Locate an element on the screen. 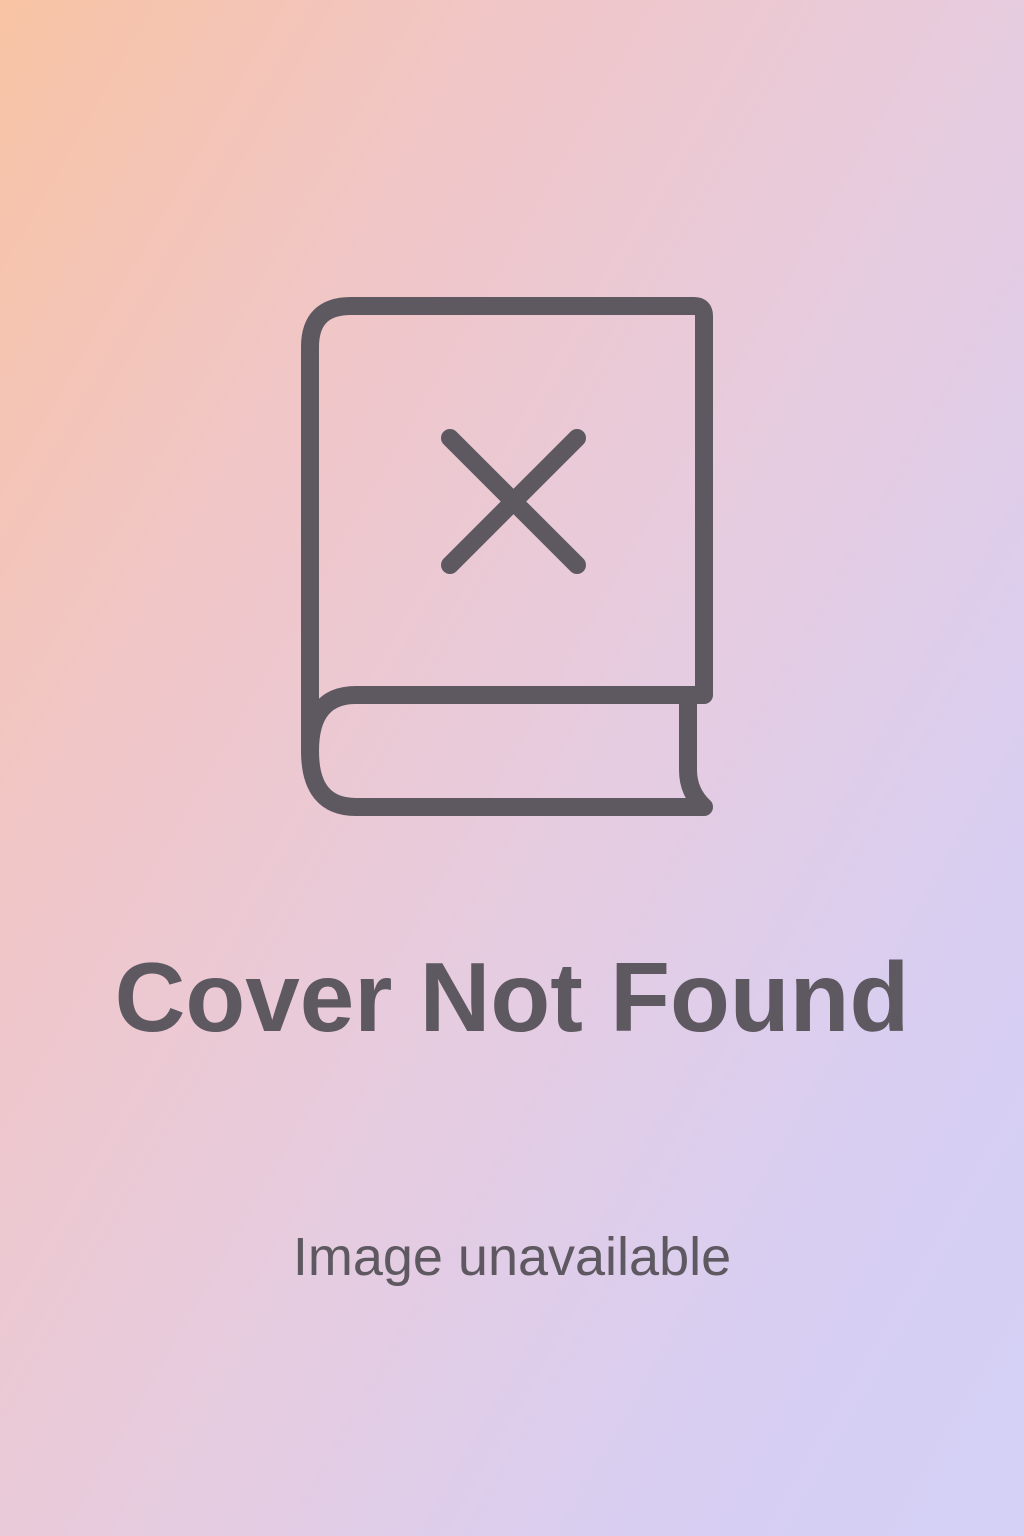 Image resolution: width=1024 pixels, height=1536 pixels. book-with-x-icon is located at coordinates (508, 560).